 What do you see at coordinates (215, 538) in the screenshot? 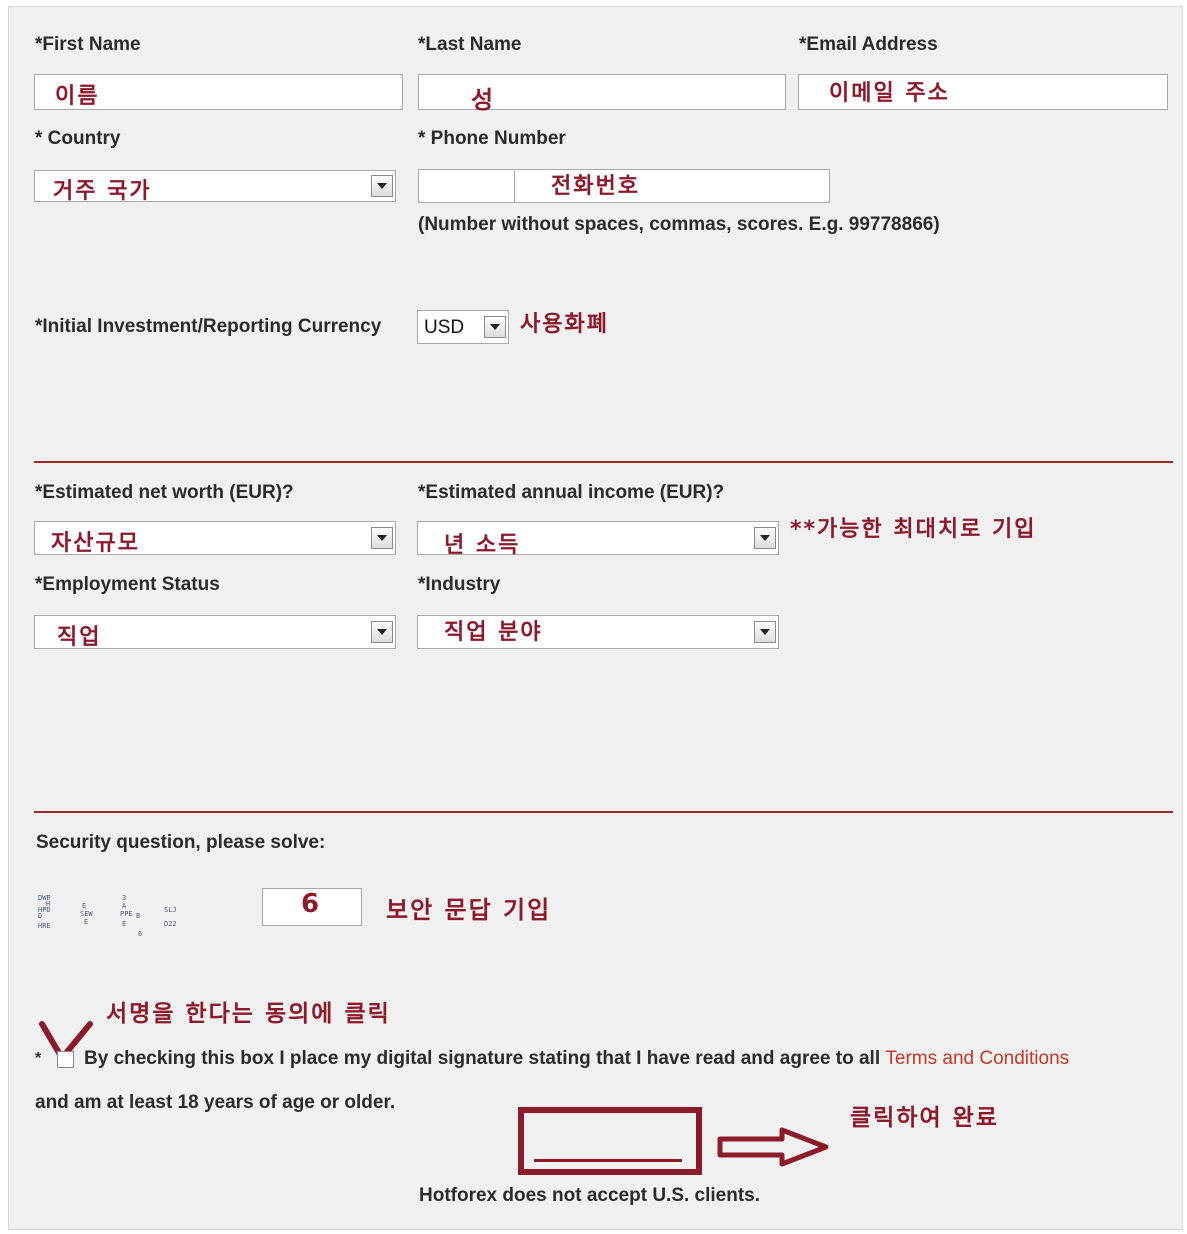
I see `net-worth-select: 자산규모` at bounding box center [215, 538].